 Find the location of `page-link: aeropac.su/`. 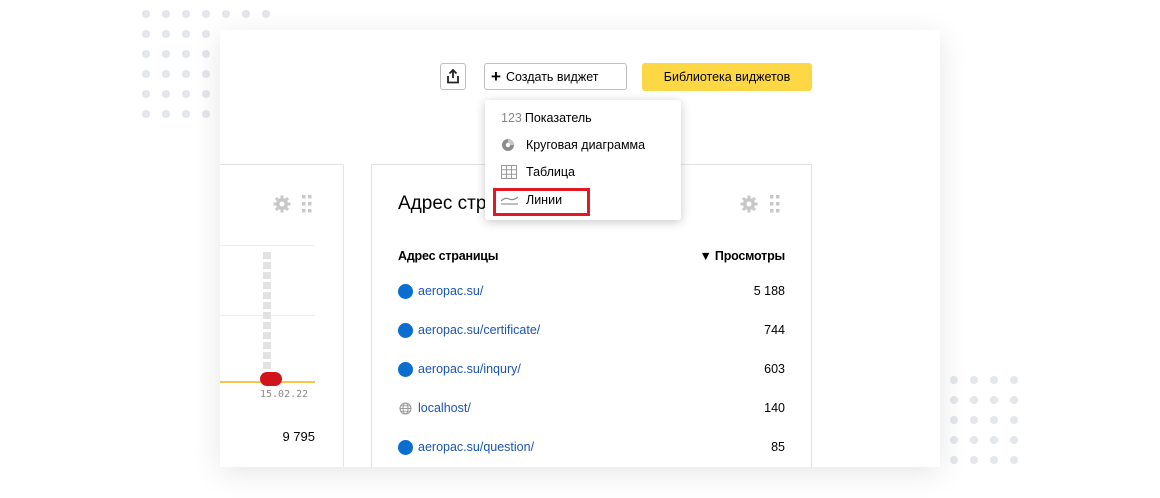

page-link: aeropac.su/ is located at coordinates (450, 291).